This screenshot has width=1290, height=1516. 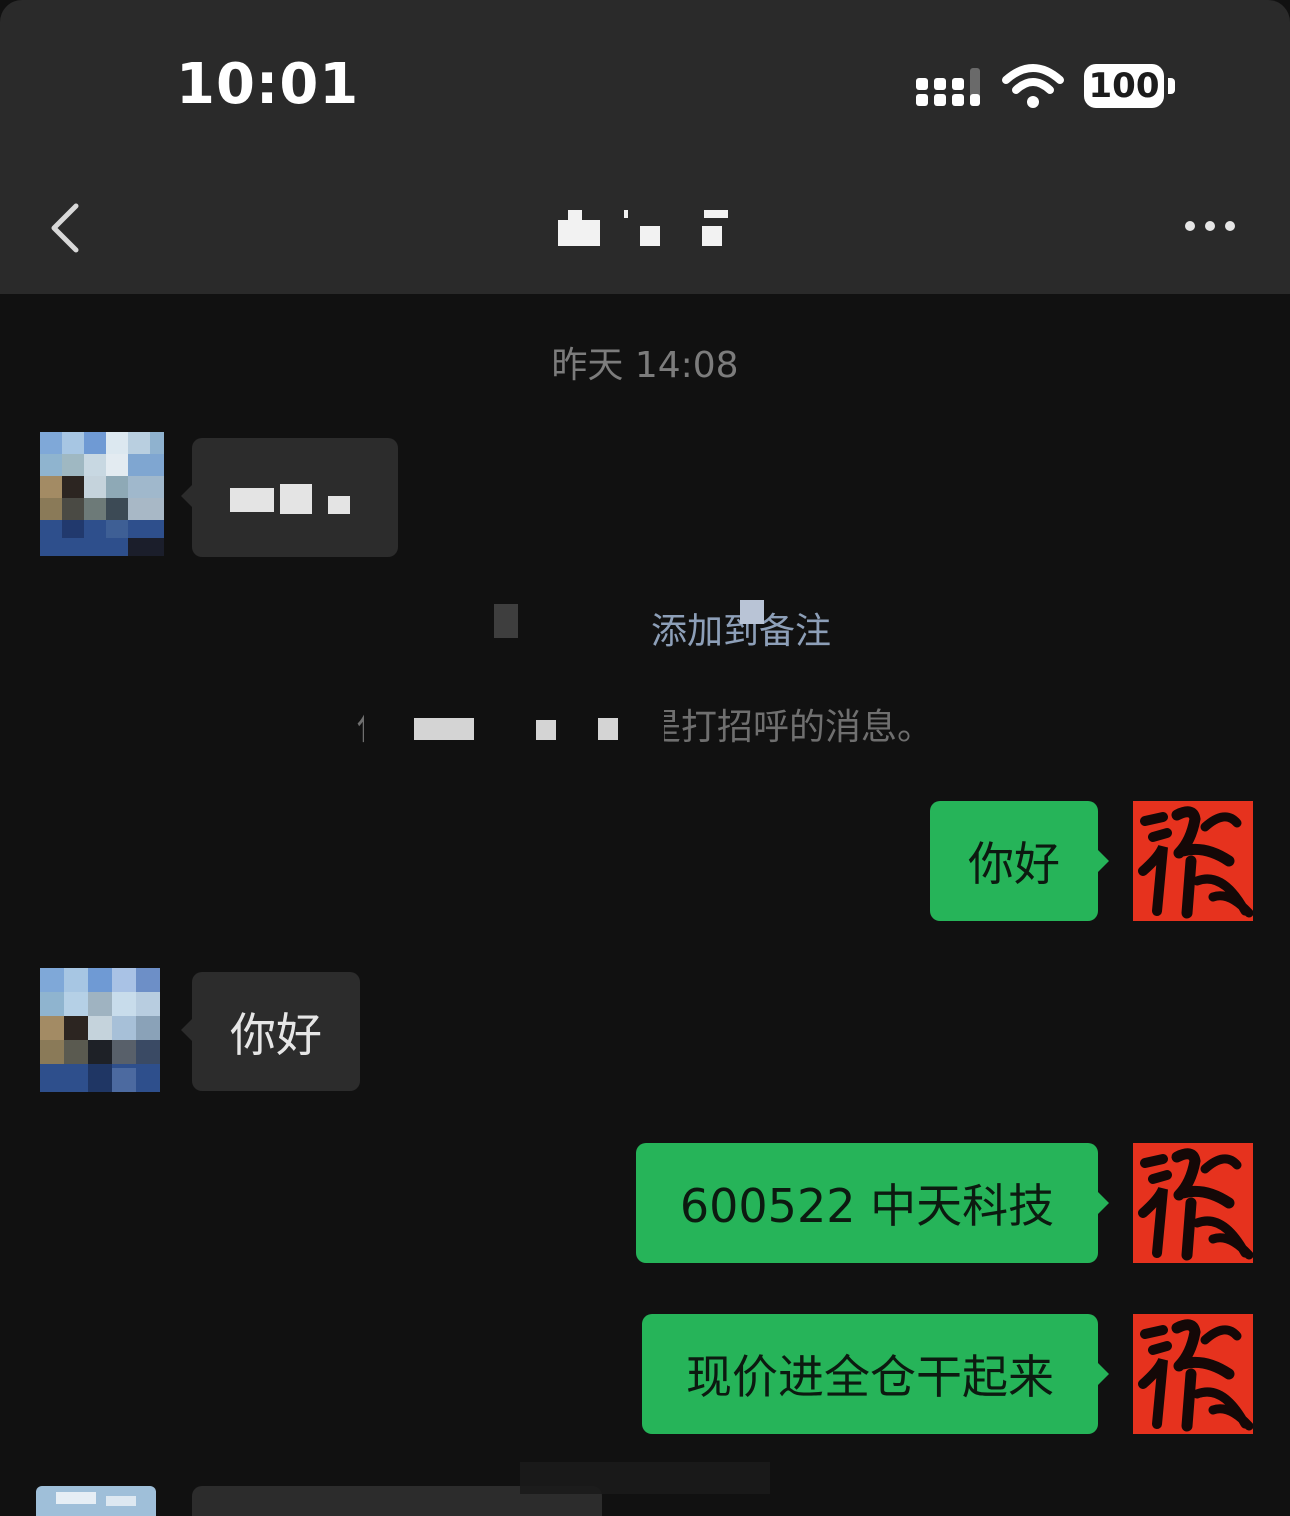 I want to click on message-bubble-outgoing: 你好, so click(x=1014, y=861).